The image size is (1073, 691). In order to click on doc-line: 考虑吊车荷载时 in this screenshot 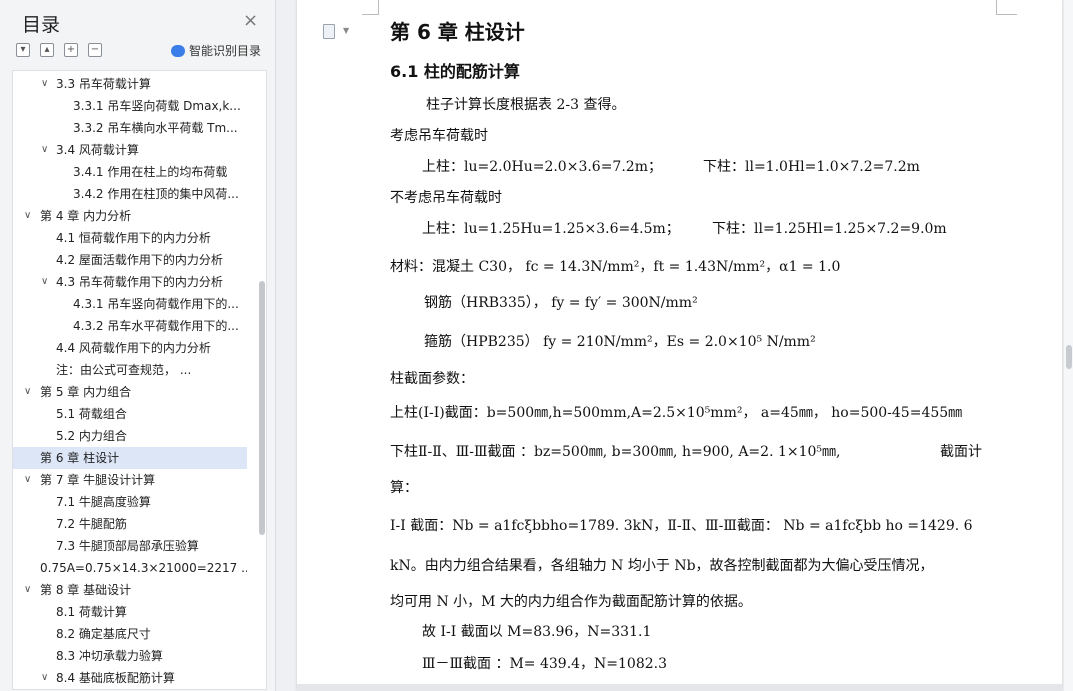, I will do `click(439, 136)`.